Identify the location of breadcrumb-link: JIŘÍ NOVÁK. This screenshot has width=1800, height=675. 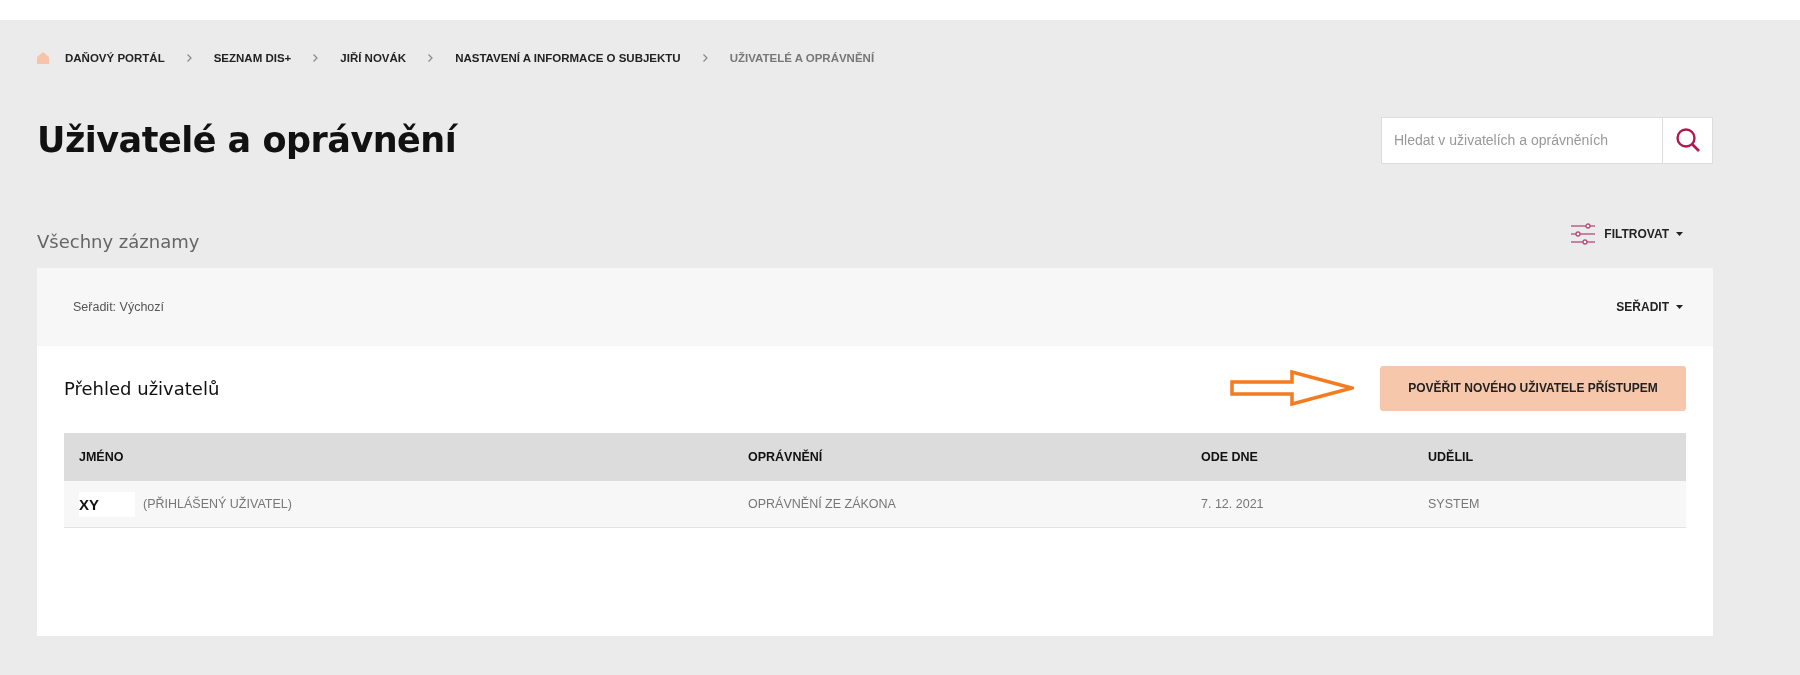
(373, 58).